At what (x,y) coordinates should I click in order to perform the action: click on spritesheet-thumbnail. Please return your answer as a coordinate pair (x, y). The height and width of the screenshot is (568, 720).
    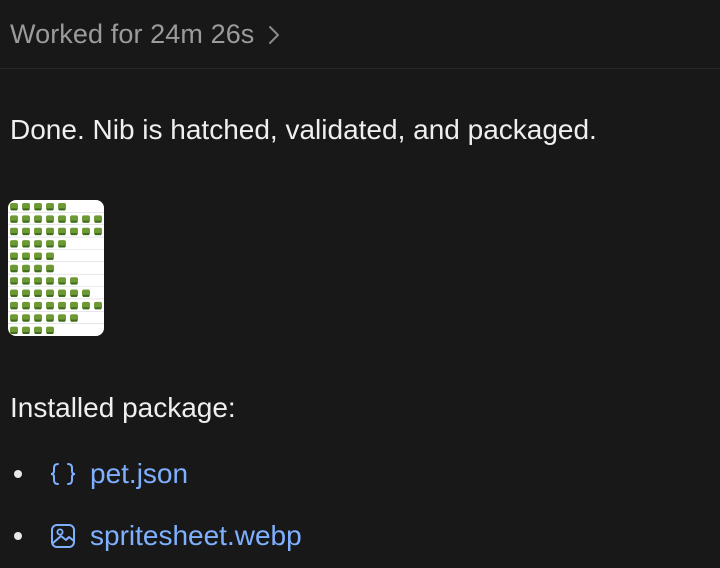
    Looking at the image, I should click on (56, 268).